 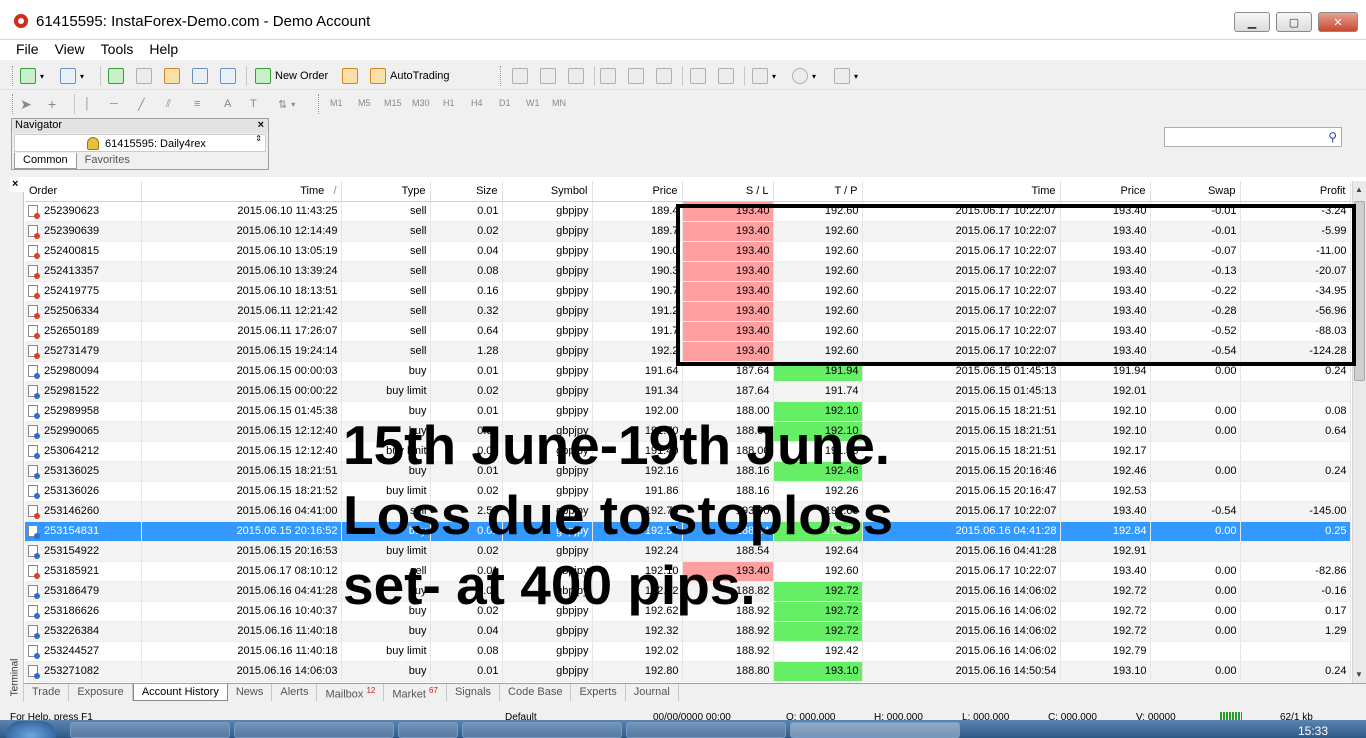 What do you see at coordinates (261, 125) in the screenshot?
I see `navigator-close-icon: ×` at bounding box center [261, 125].